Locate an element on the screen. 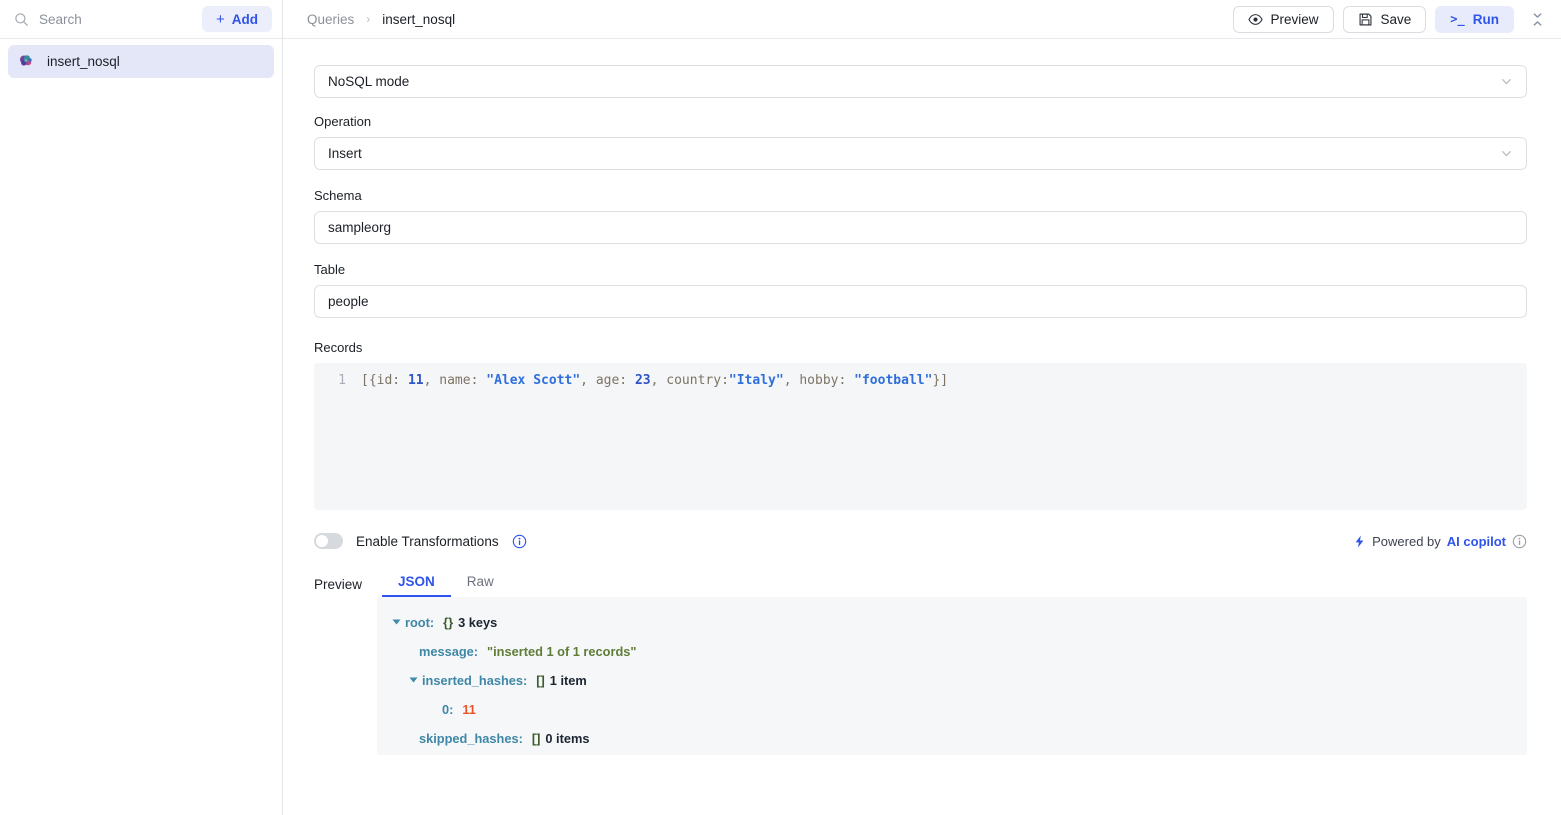  json-node-inserted-hashes: inserted_hashes: [] 1 item is located at coordinates (956, 680).